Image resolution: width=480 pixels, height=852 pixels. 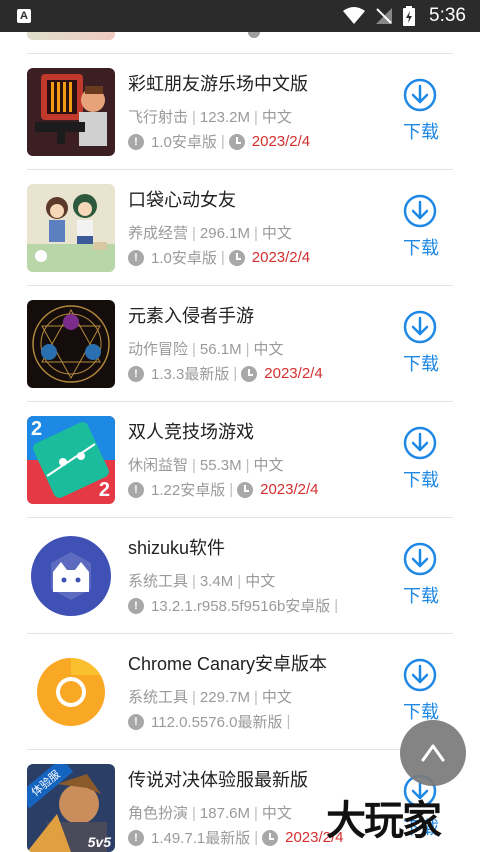 I want to click on app-meta: 飞行射击 | 123.2M | 中文, so click(x=210, y=117).